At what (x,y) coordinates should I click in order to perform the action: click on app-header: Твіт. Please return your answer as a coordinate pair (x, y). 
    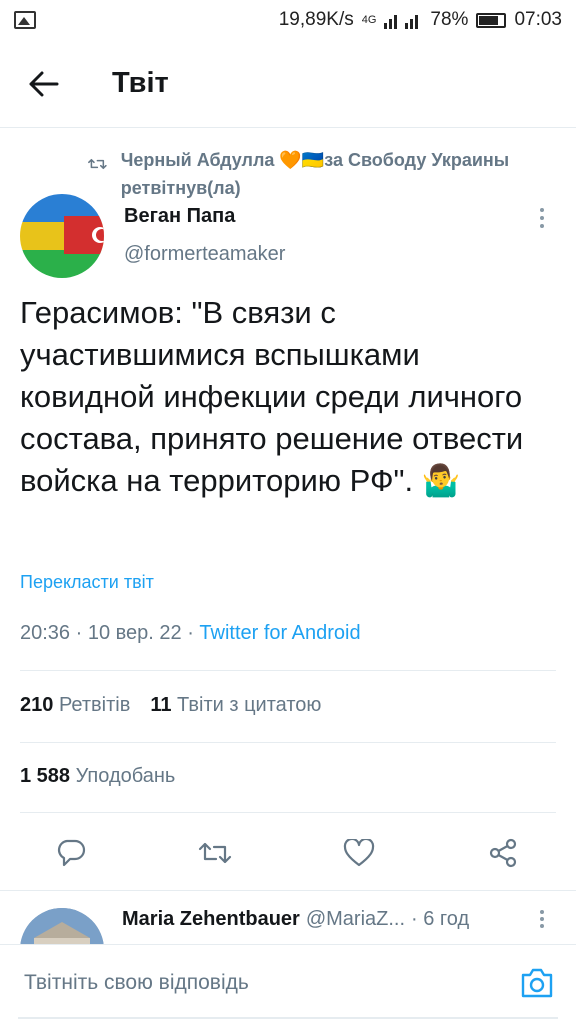
    Looking at the image, I should click on (288, 84).